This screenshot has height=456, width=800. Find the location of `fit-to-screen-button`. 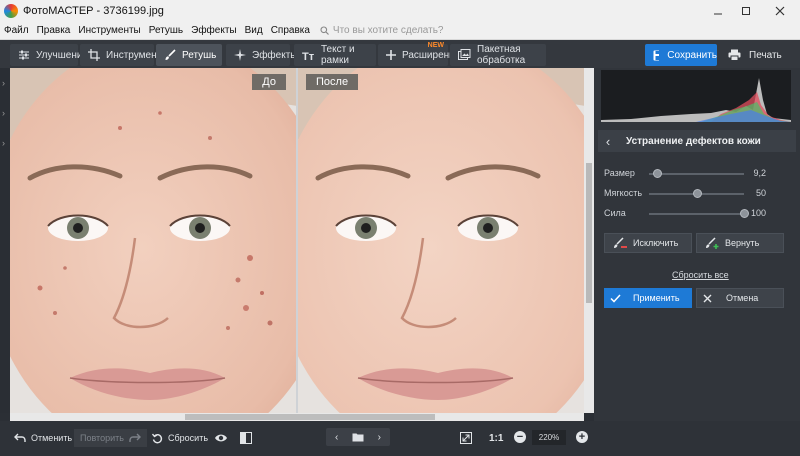

fit-to-screen-button is located at coordinates (466, 438).